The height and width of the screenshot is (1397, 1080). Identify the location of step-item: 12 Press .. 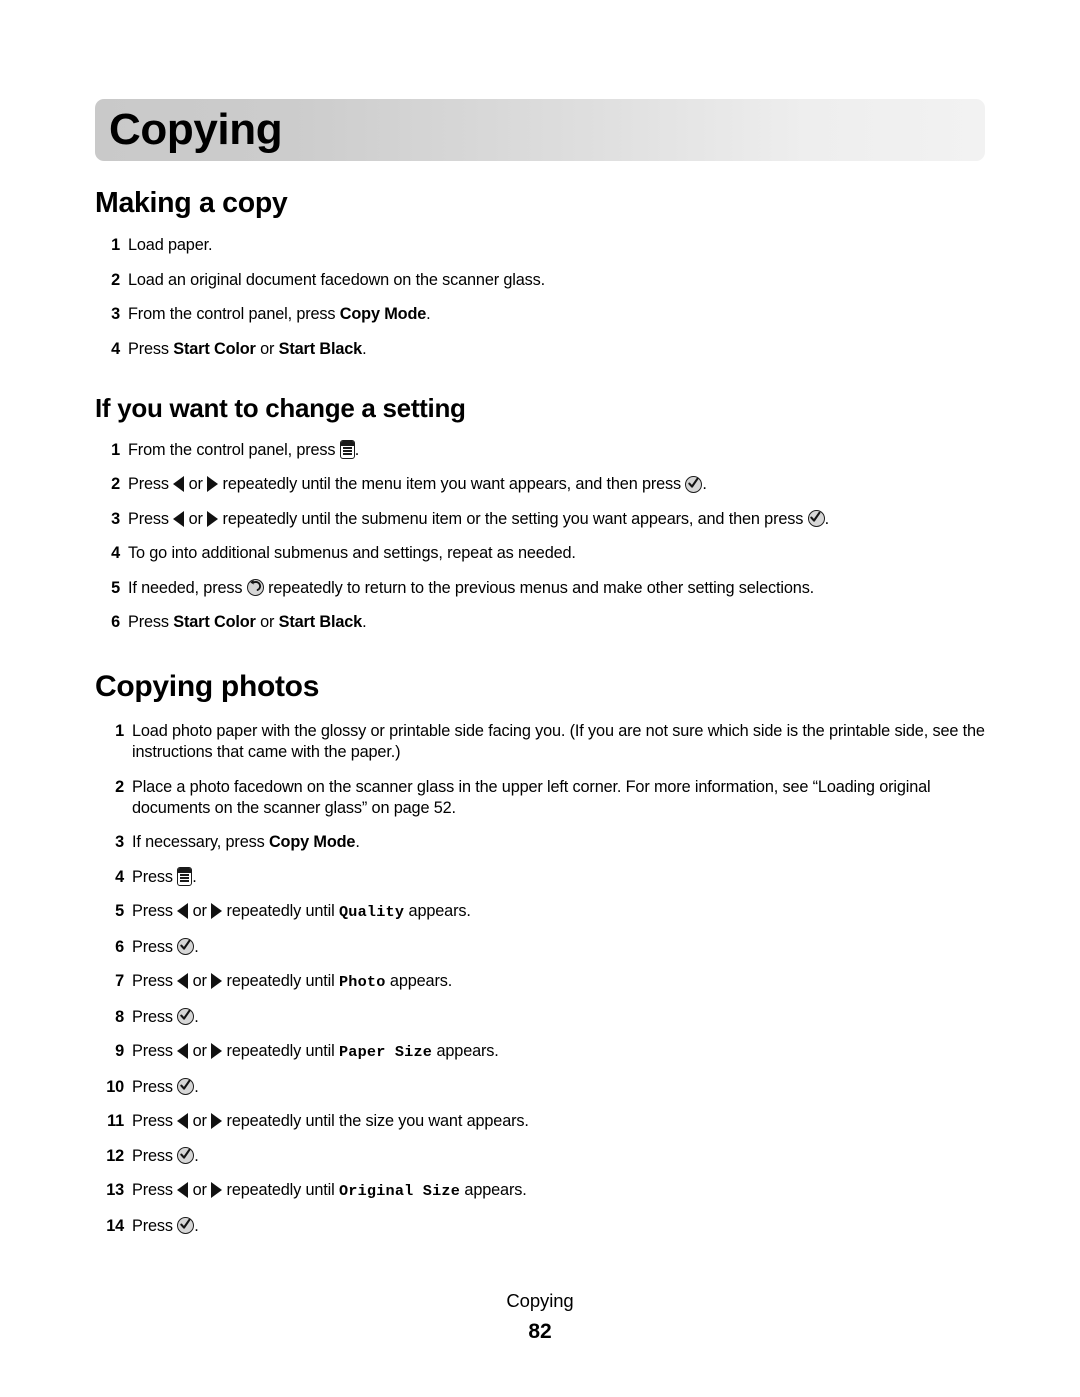
(545, 1156).